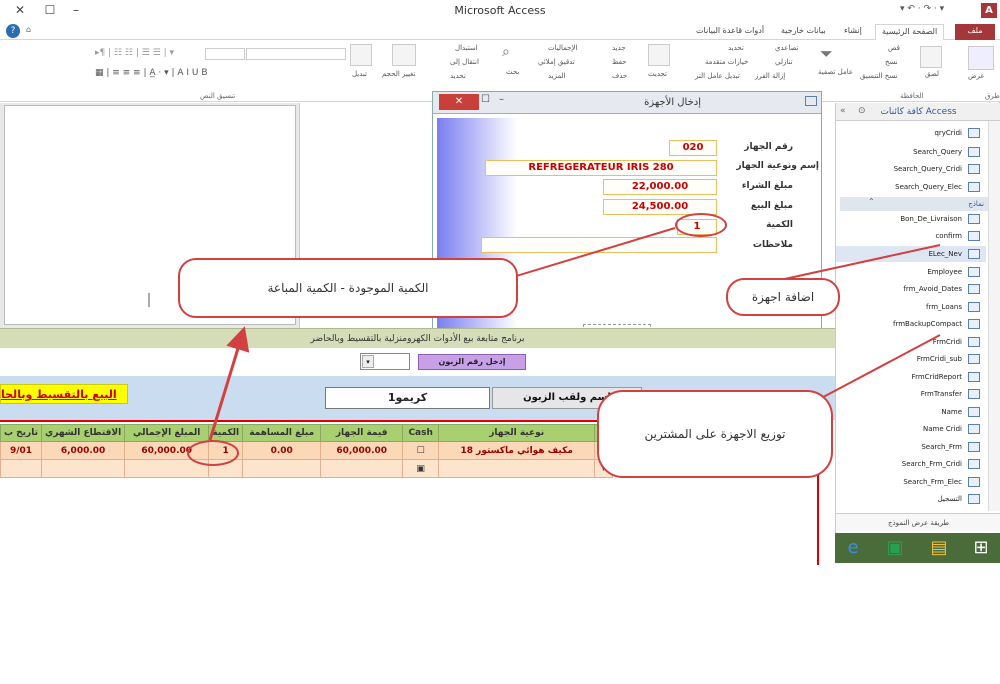 This screenshot has width=1000, height=684. Describe the element at coordinates (458, 76) in the screenshot. I see `select-button: تحديد` at that location.